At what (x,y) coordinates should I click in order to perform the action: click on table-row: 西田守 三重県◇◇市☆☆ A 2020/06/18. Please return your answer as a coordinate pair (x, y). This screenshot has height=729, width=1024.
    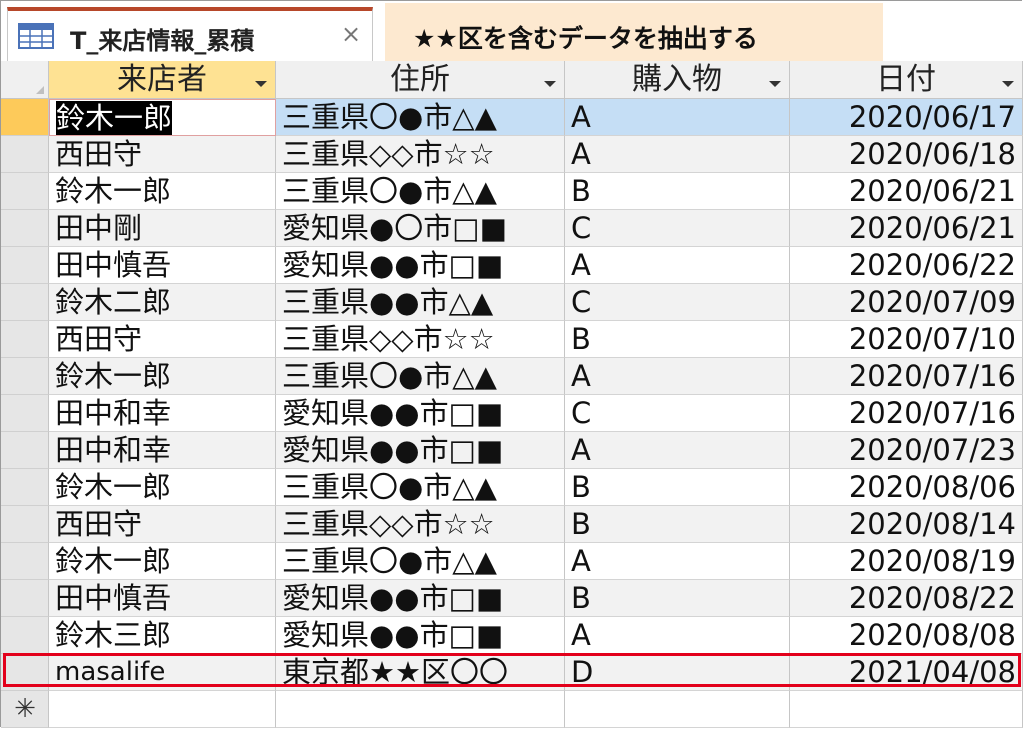
    Looking at the image, I should click on (512, 154).